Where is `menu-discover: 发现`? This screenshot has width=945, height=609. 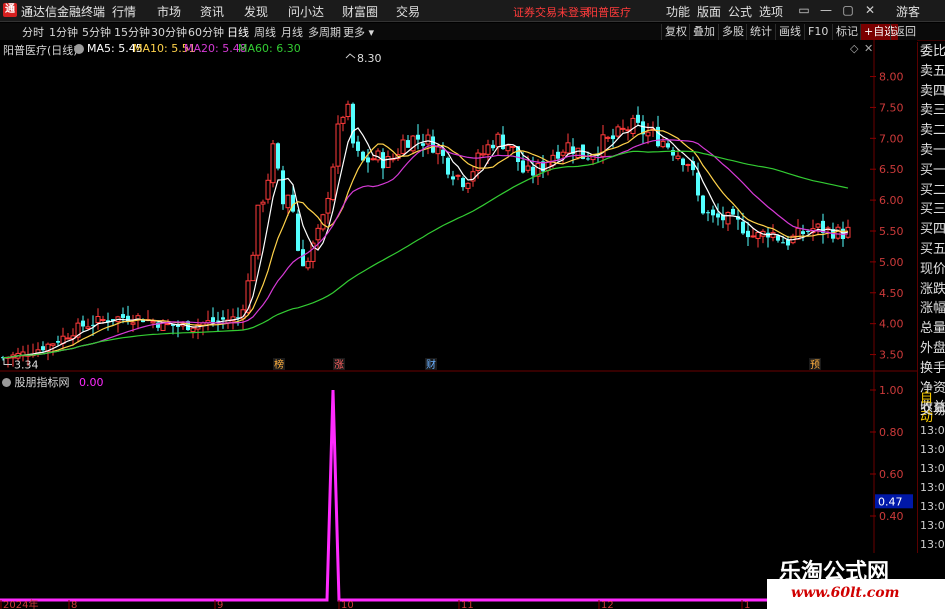
menu-discover: 发现 is located at coordinates (256, 11).